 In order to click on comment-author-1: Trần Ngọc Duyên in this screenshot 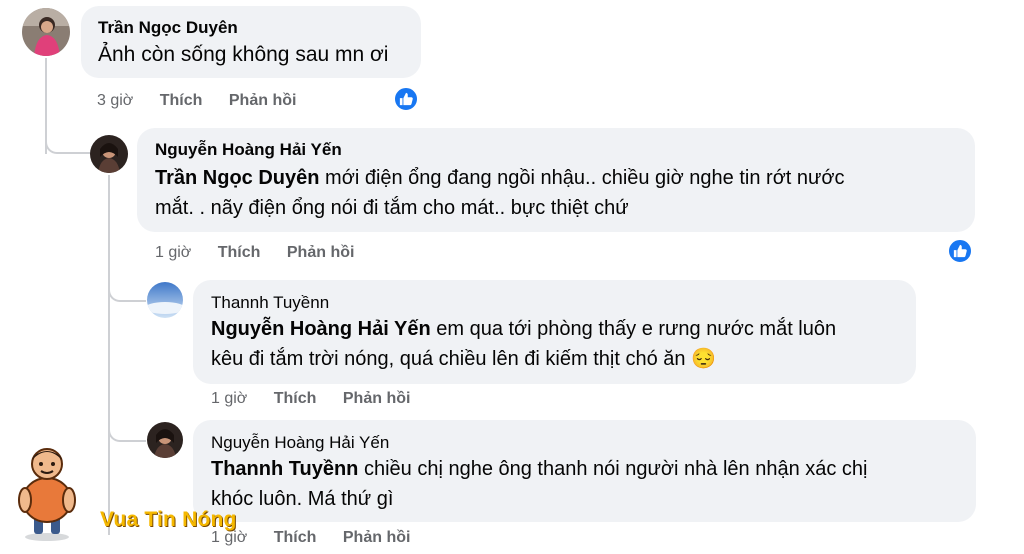, I will do `click(168, 28)`.